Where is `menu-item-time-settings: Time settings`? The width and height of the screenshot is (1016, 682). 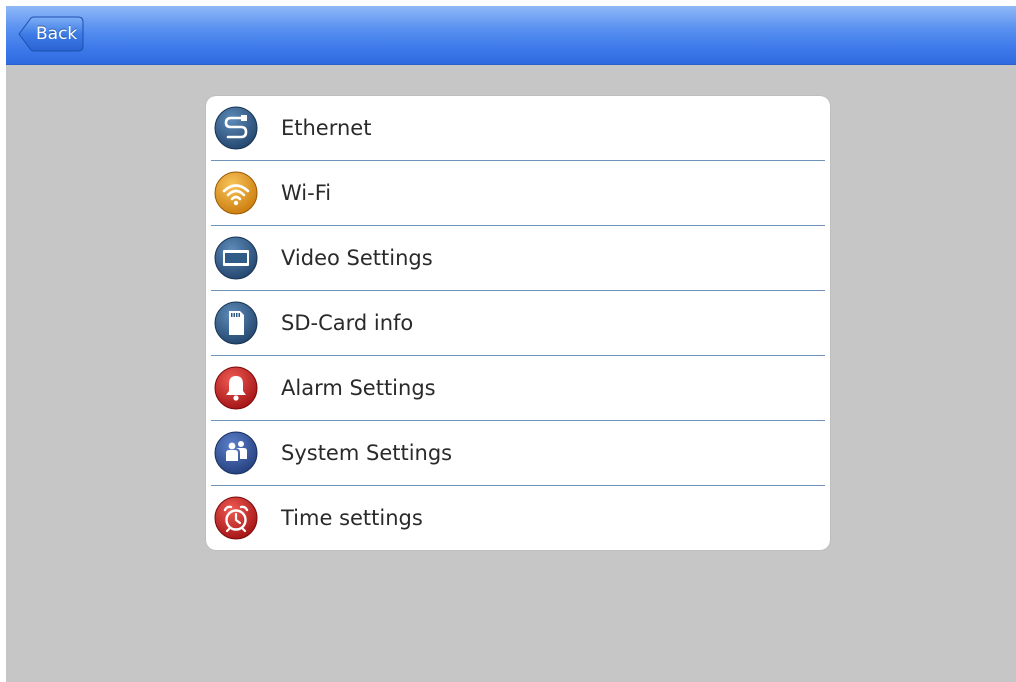 menu-item-time-settings: Time settings is located at coordinates (518, 518).